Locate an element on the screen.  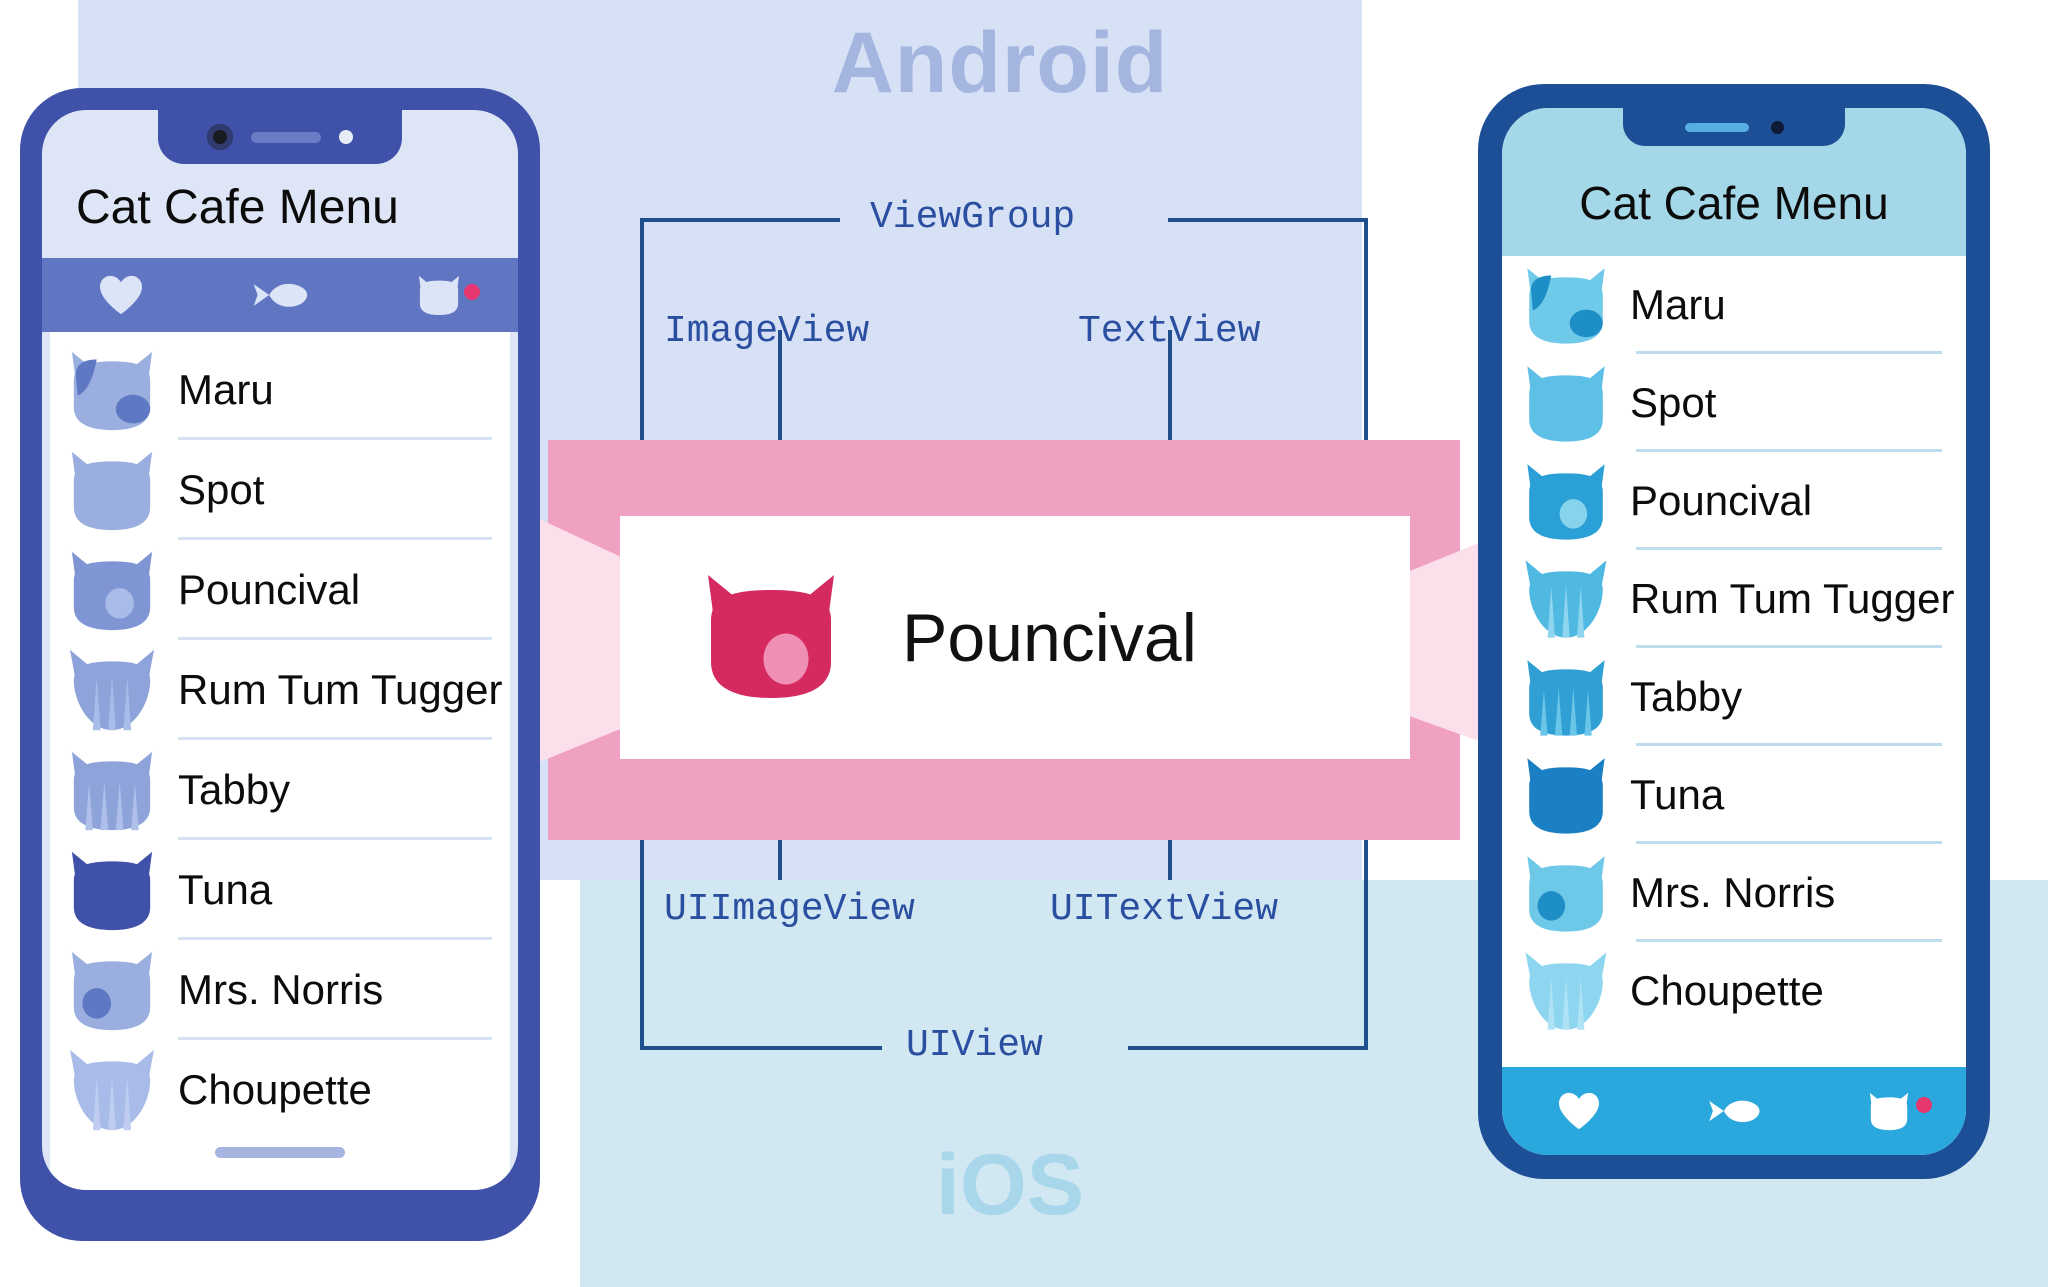
android-notch is located at coordinates (280, 137).